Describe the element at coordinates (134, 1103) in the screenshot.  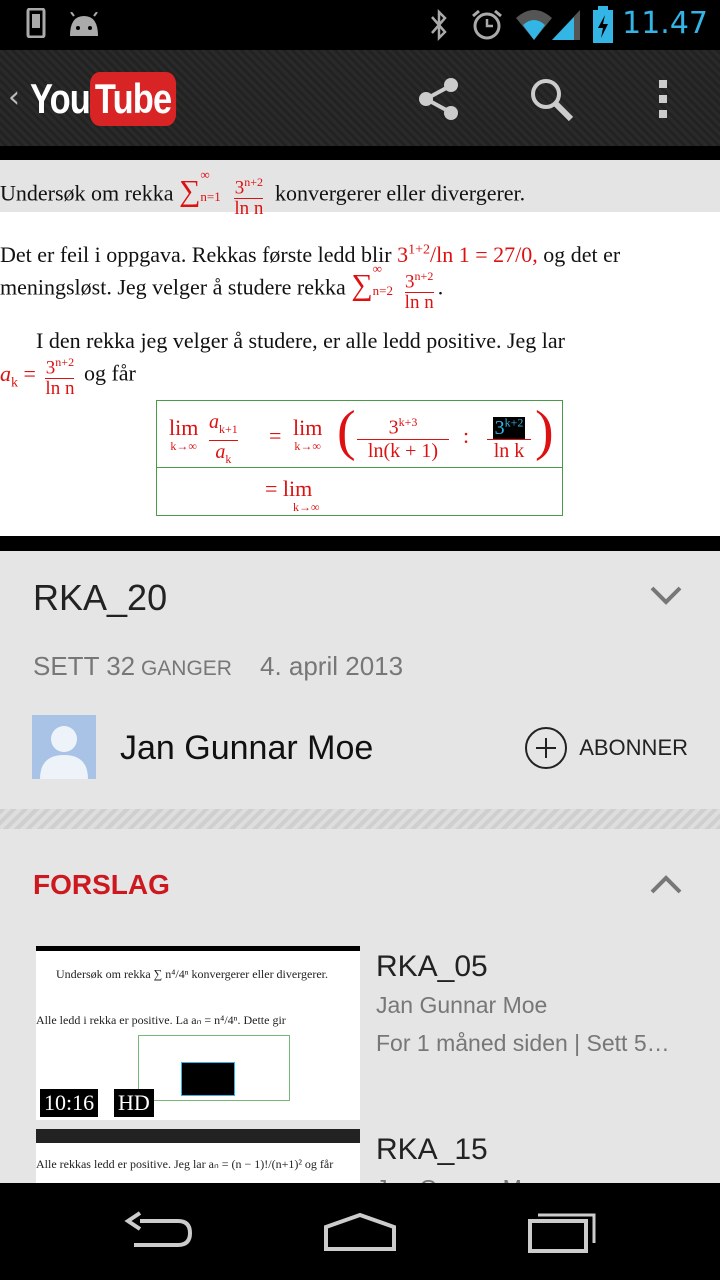
I see `hd-badge: HD` at that location.